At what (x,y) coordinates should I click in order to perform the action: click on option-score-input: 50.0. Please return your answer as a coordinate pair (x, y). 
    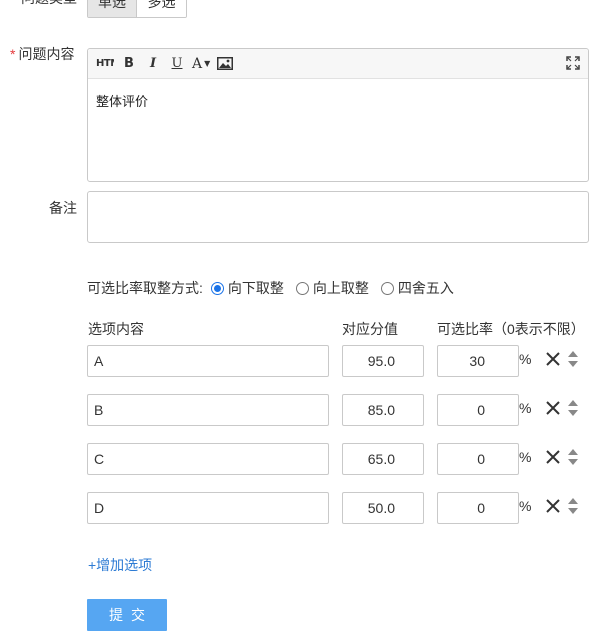
    Looking at the image, I should click on (383, 508).